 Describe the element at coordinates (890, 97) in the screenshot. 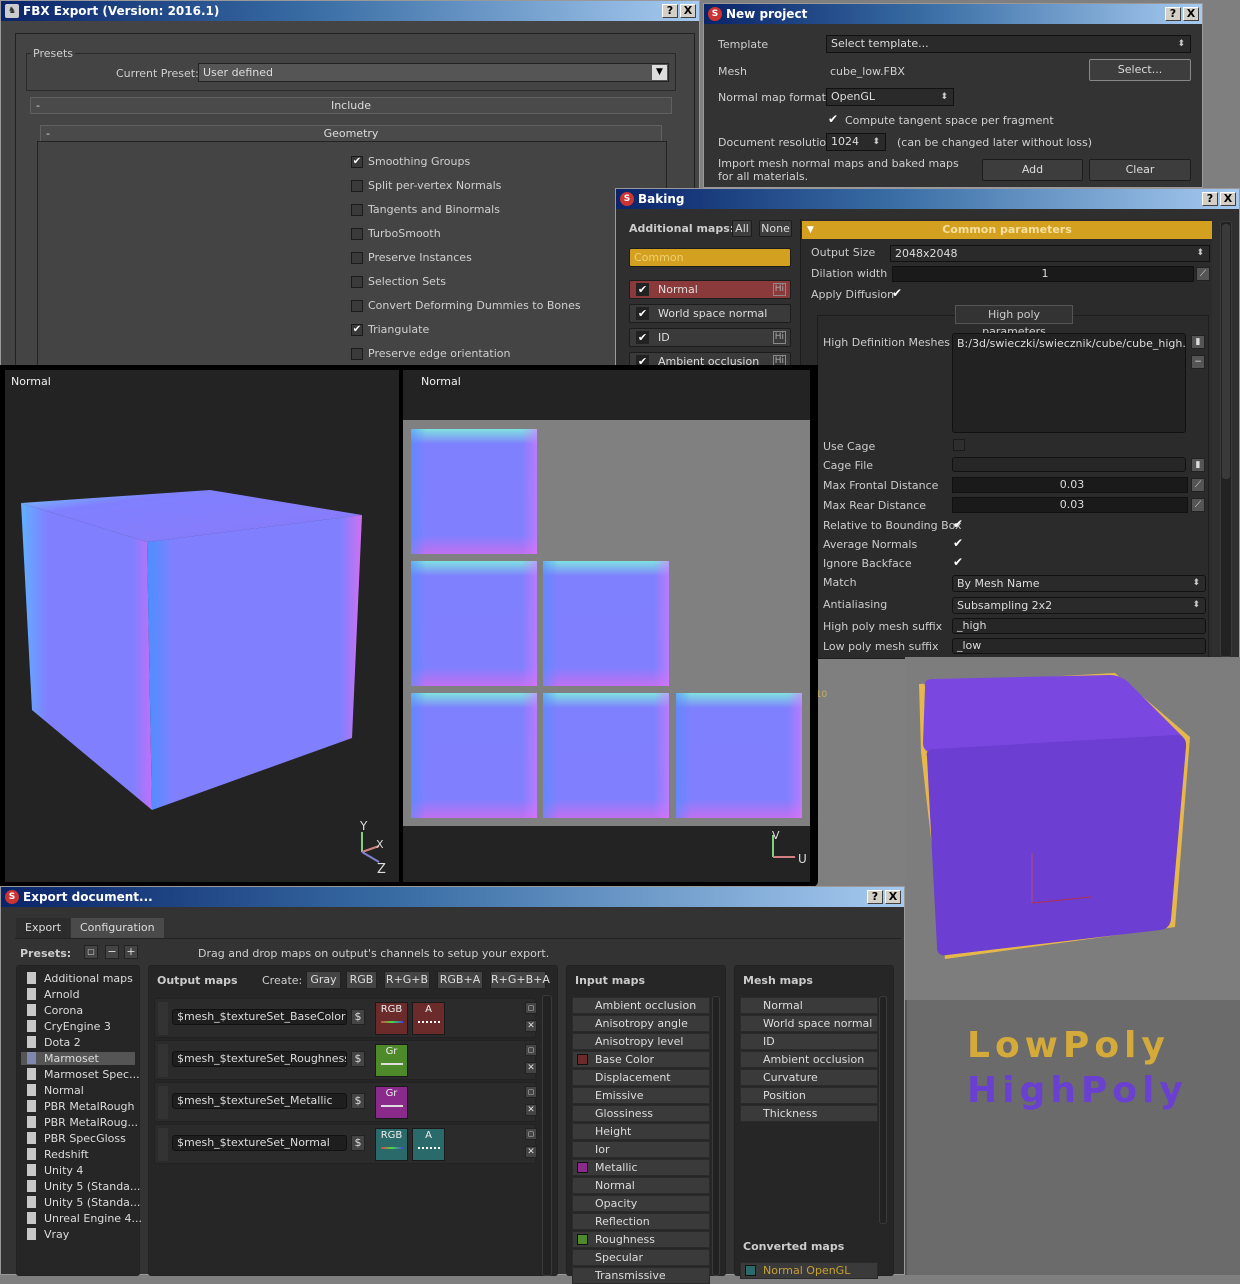

I see `normal-format-dropdown: OpenGL ⬍` at that location.